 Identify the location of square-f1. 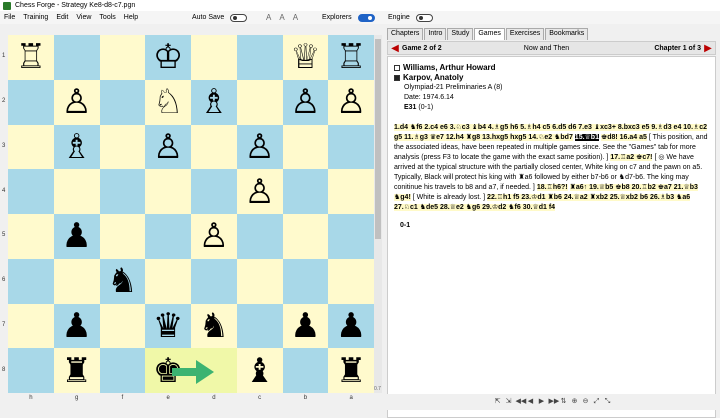
(122, 57).